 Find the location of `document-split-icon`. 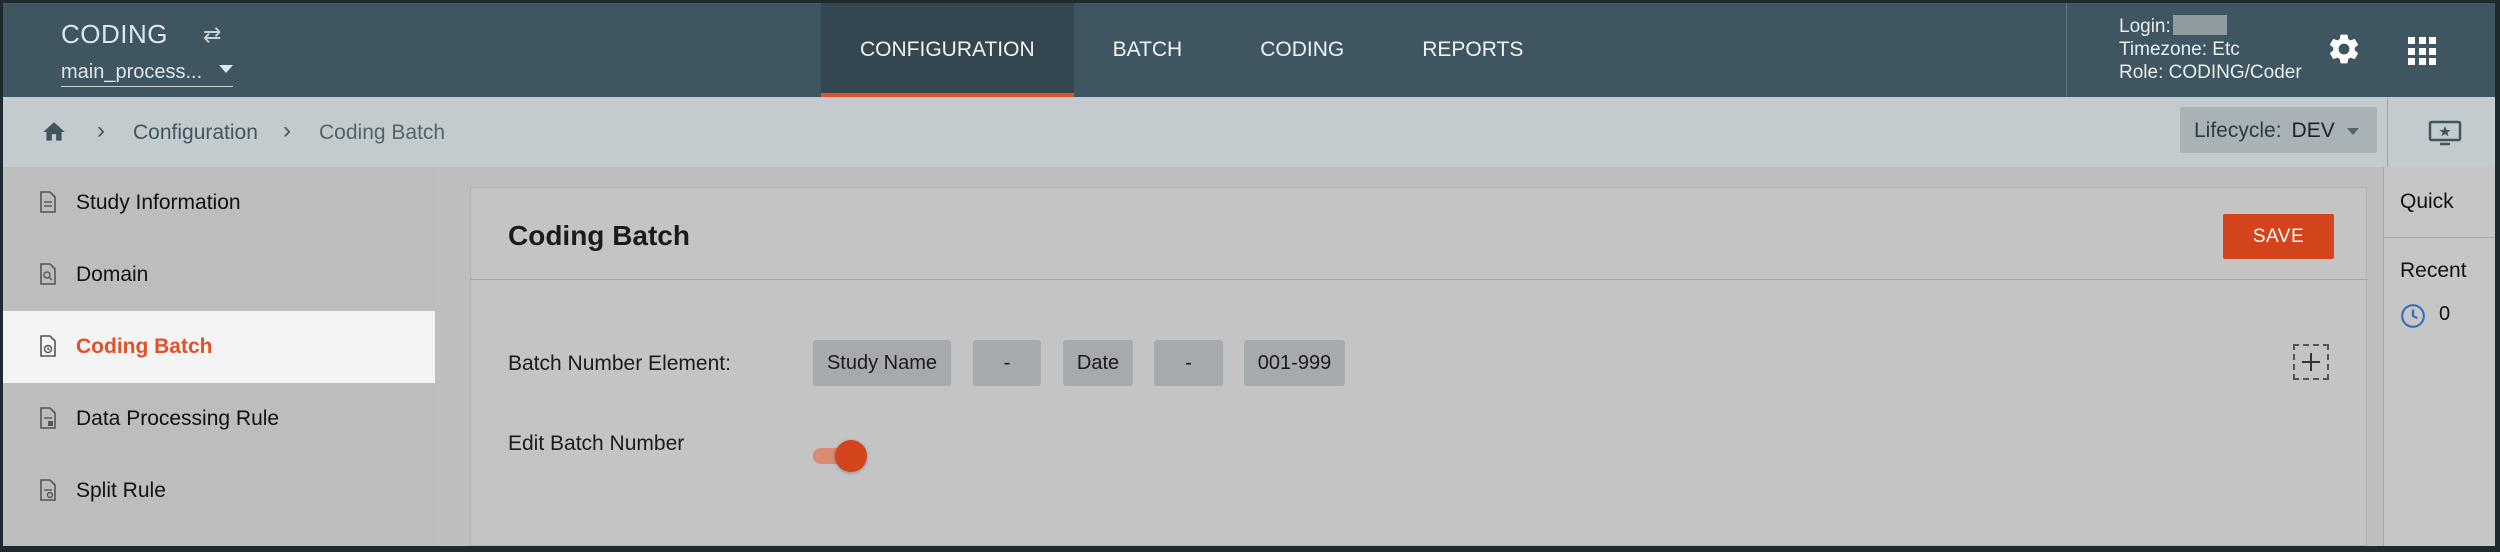

document-split-icon is located at coordinates (48, 490).